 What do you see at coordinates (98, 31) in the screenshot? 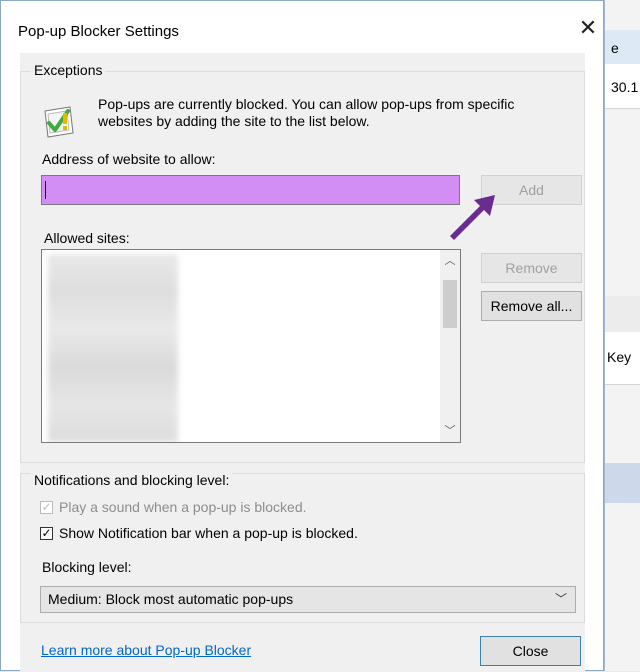
I see `dialog-title: Pop-up Blocker Settings` at bounding box center [98, 31].